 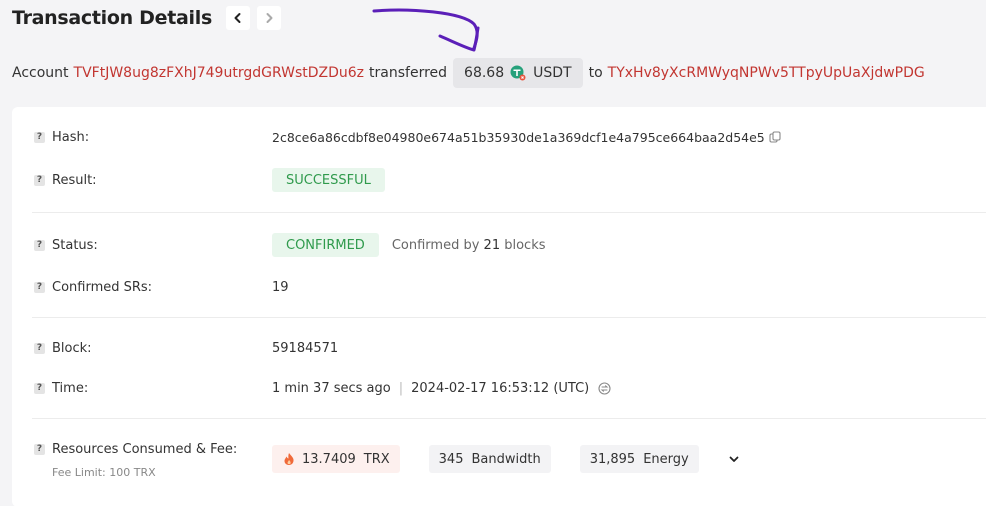 I want to click on chevron-left-icon, so click(x=237, y=18).